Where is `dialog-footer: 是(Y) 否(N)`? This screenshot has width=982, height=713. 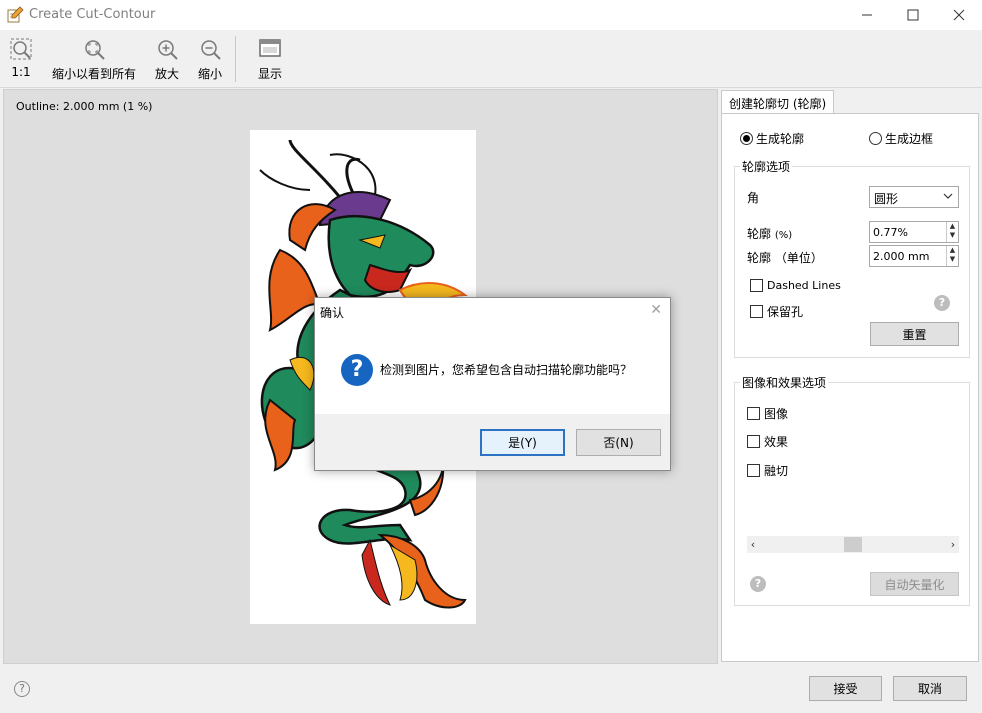
dialog-footer: 是(Y) 否(N) is located at coordinates (492, 442).